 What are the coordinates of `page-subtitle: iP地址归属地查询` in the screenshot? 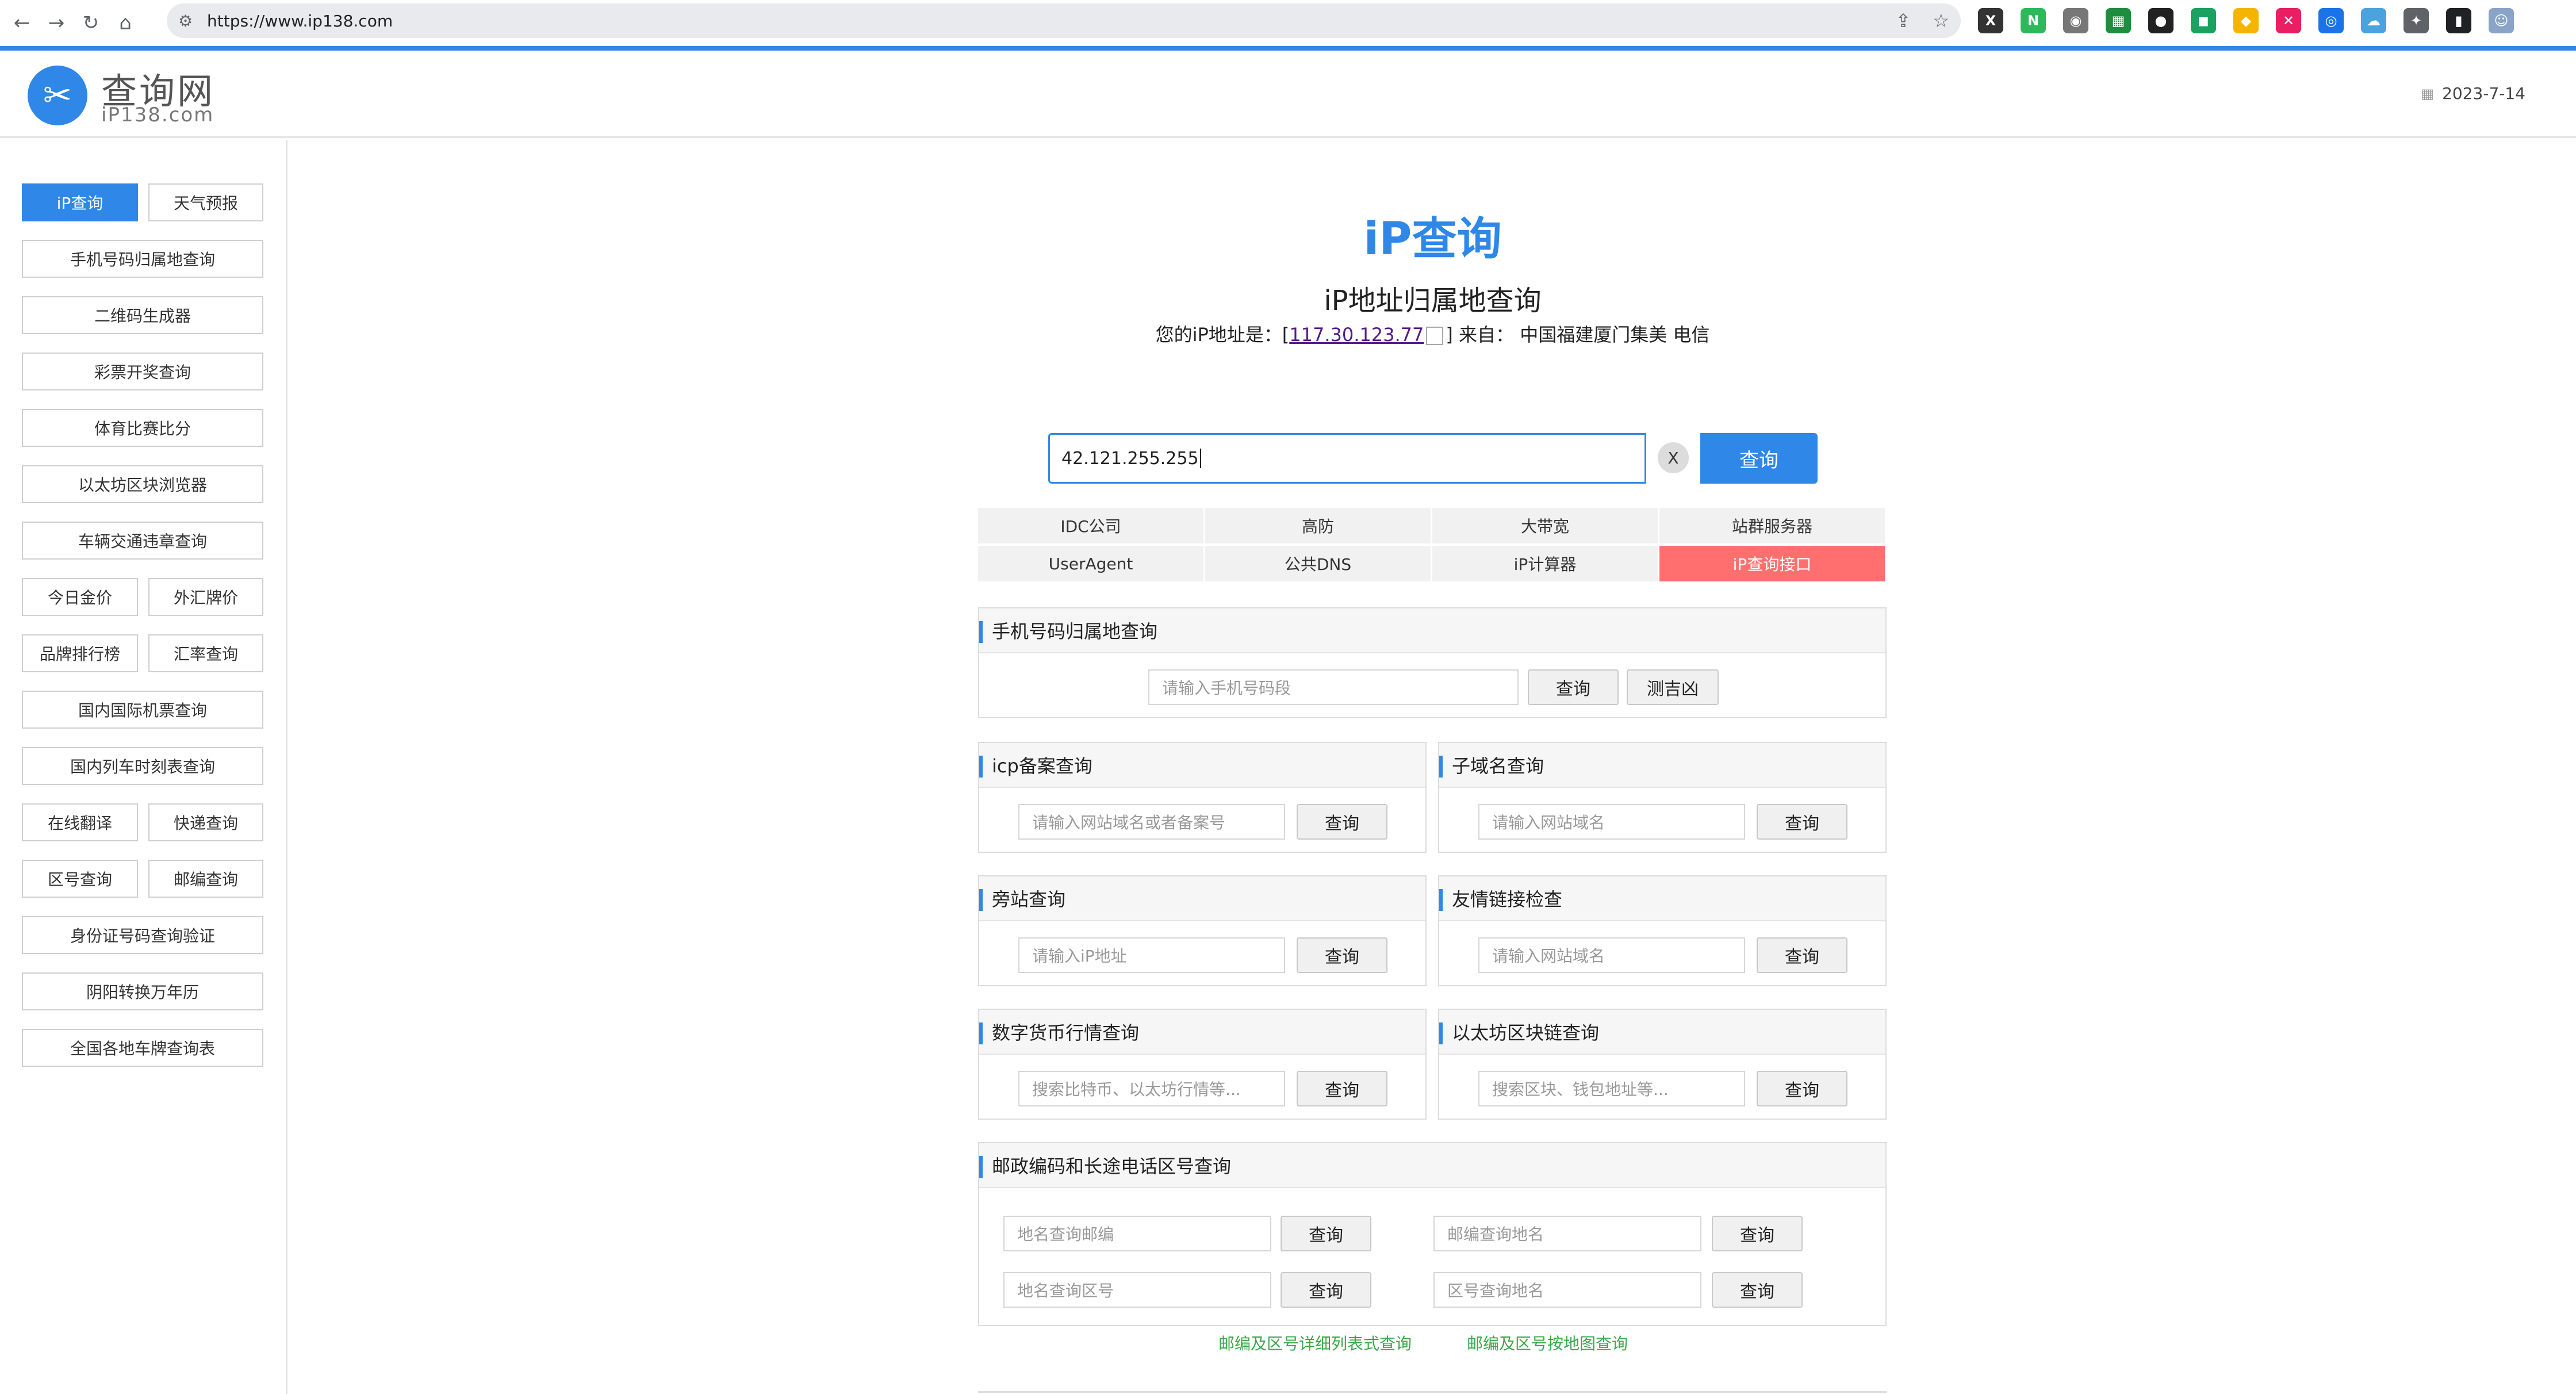 It's located at (1433, 301).